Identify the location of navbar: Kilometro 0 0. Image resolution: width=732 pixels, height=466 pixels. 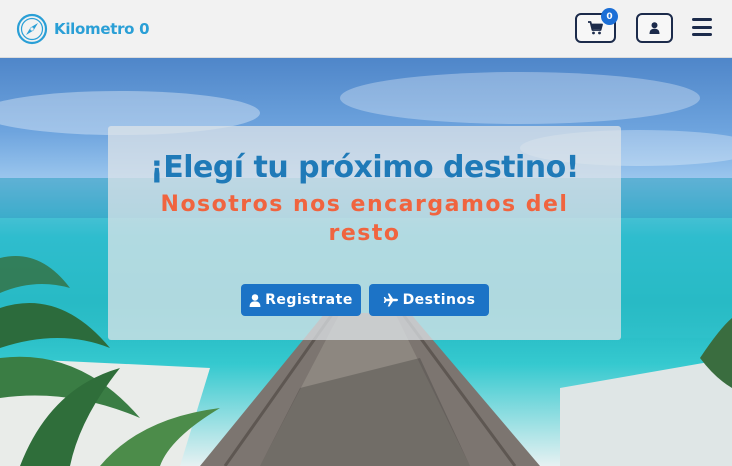
(366, 29).